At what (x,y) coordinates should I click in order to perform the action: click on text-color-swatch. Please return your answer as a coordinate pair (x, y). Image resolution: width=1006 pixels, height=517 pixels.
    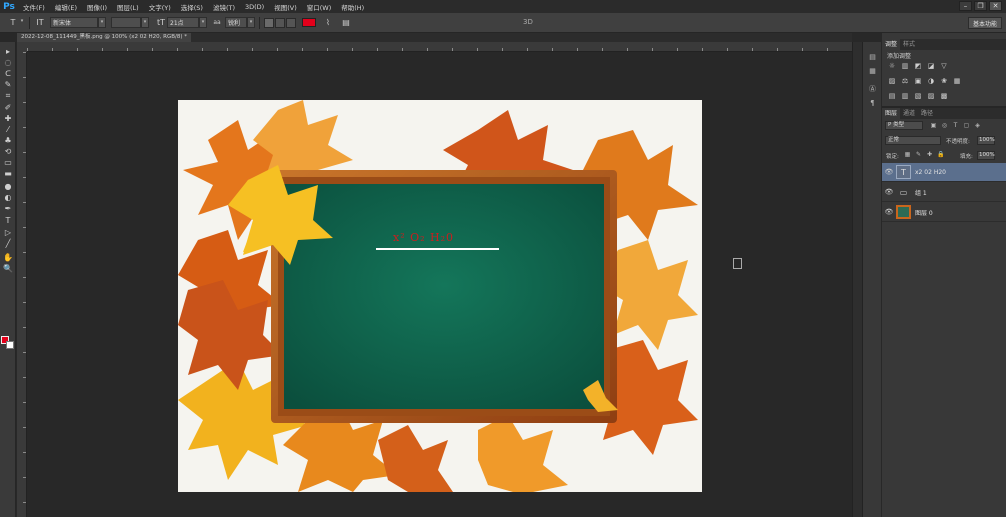
    Looking at the image, I should click on (309, 22).